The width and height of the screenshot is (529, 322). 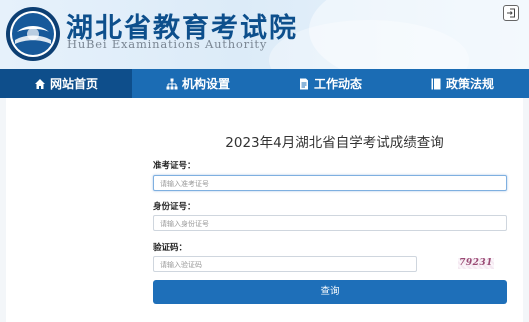 What do you see at coordinates (174, 166) in the screenshot?
I see `exam-number-label: 准考证号：` at bounding box center [174, 166].